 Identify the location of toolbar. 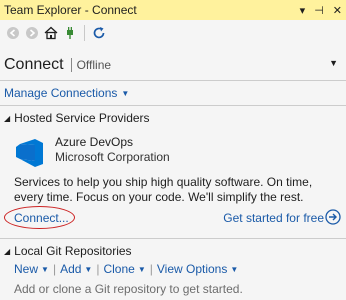
(173, 33).